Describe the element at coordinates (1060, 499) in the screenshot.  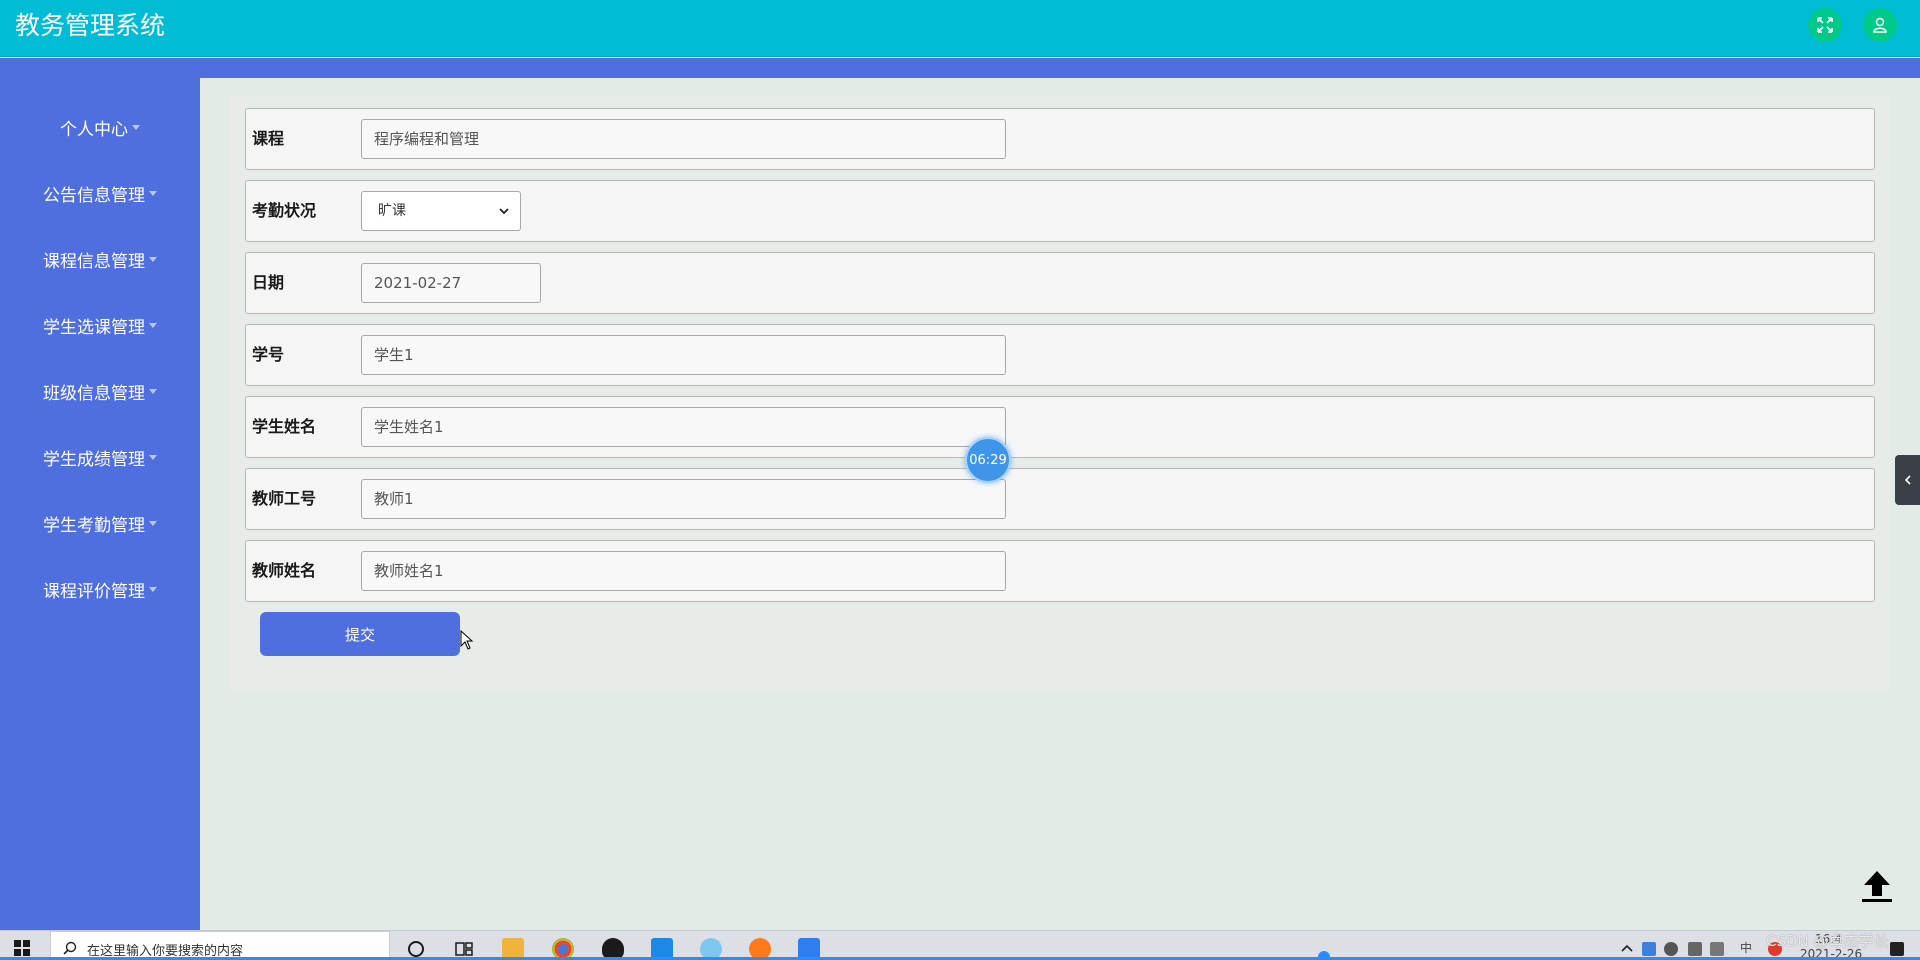
I see `form-row-teacher-id: 教师工号 教师1` at that location.